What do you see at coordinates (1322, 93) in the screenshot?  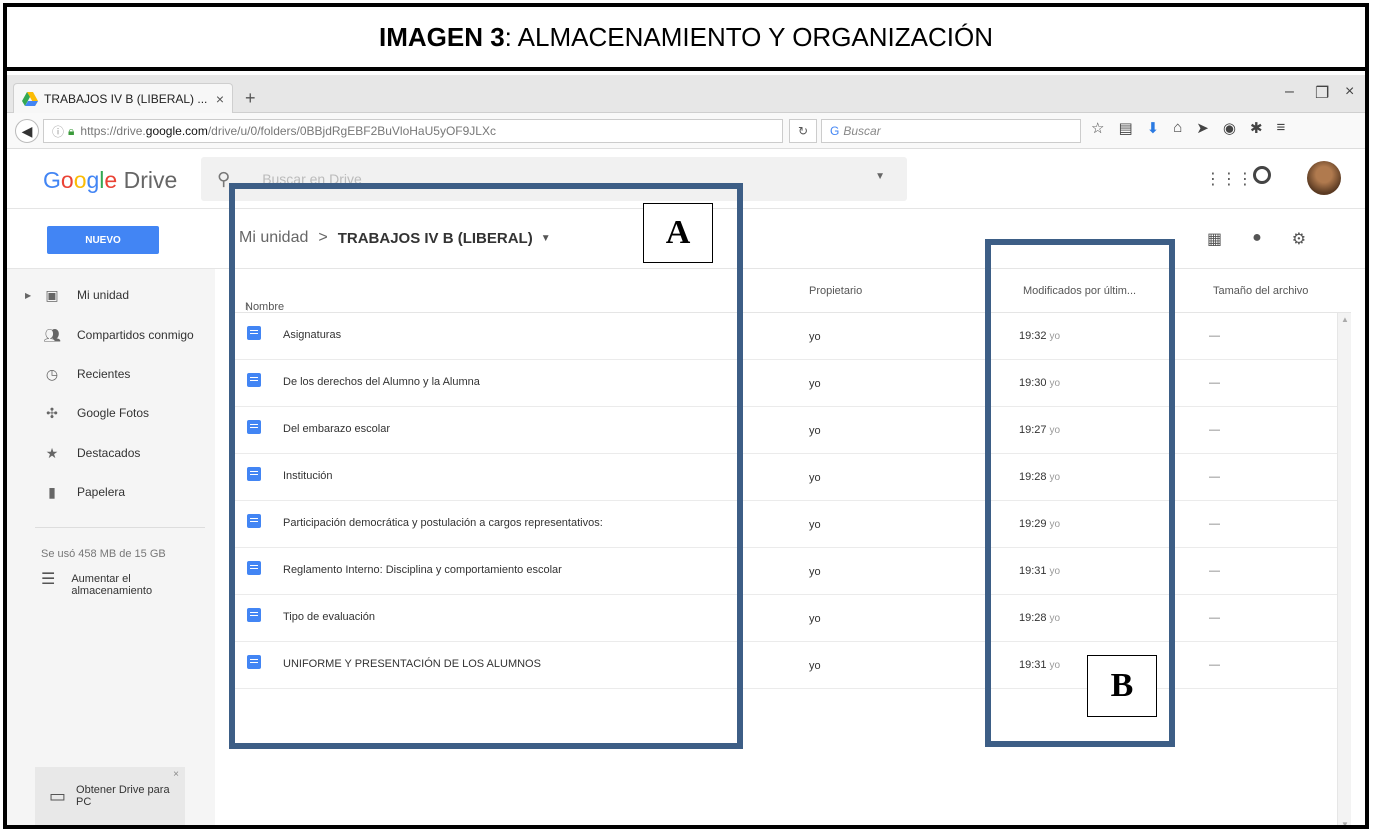 I see `maximize-icon: ❐` at bounding box center [1322, 93].